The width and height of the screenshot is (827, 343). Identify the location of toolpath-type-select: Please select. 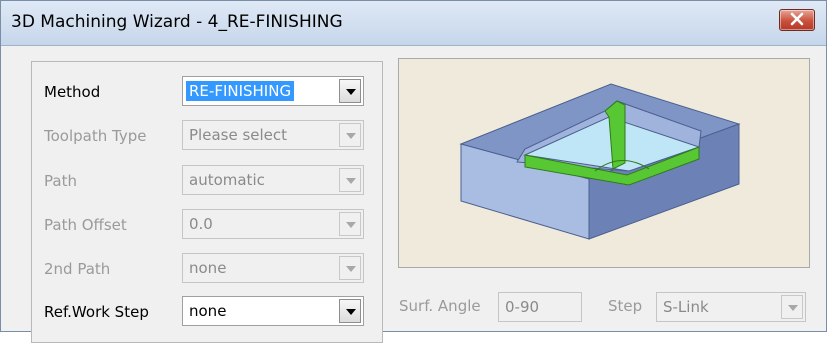
(273, 135).